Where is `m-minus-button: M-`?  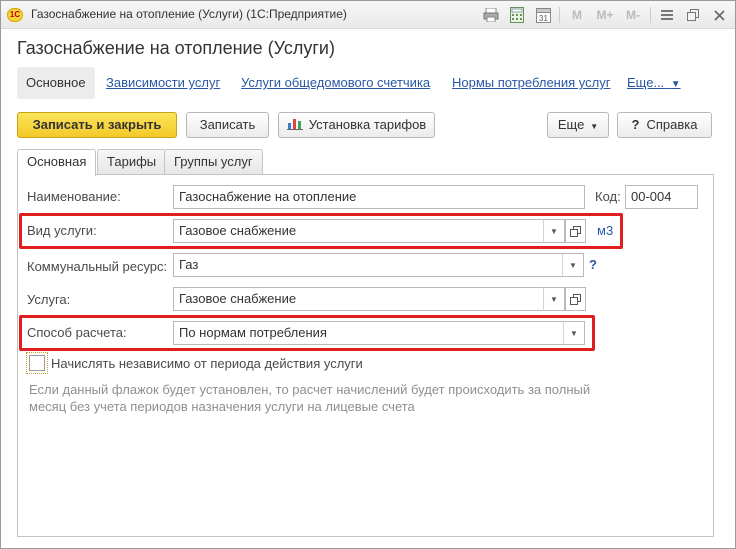
m-minus-button: M- is located at coordinates (633, 15).